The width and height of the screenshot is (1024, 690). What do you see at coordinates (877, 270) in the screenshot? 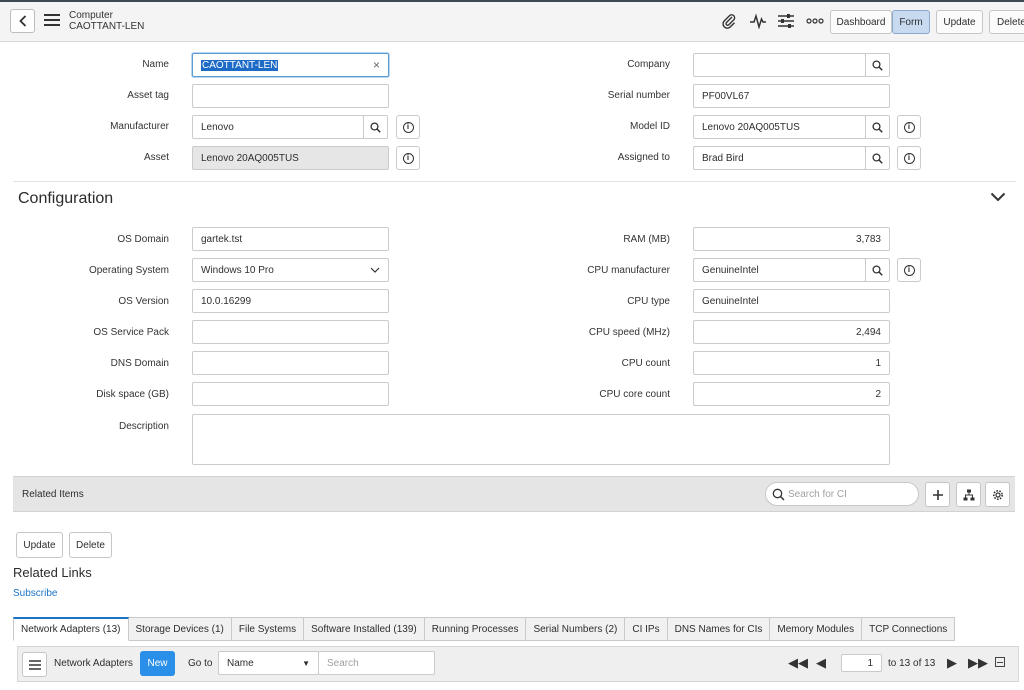
I see `cpu-manufacturer-lookup-button` at bounding box center [877, 270].